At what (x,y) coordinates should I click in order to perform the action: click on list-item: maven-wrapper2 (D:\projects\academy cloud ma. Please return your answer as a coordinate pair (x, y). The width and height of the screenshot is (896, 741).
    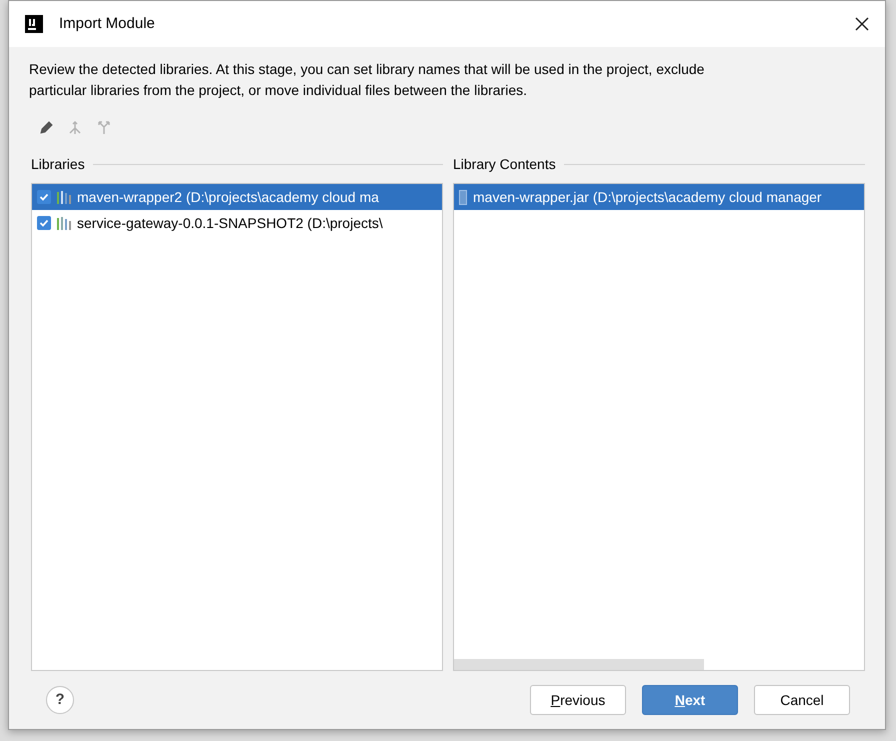
    Looking at the image, I should click on (237, 197).